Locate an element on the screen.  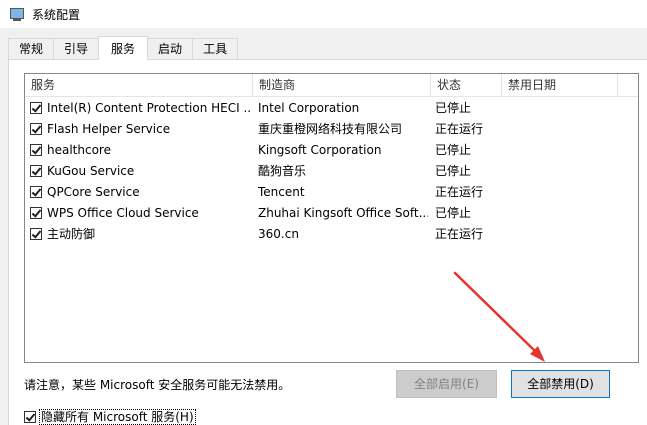
window-title: 系统配置 is located at coordinates (56, 14).